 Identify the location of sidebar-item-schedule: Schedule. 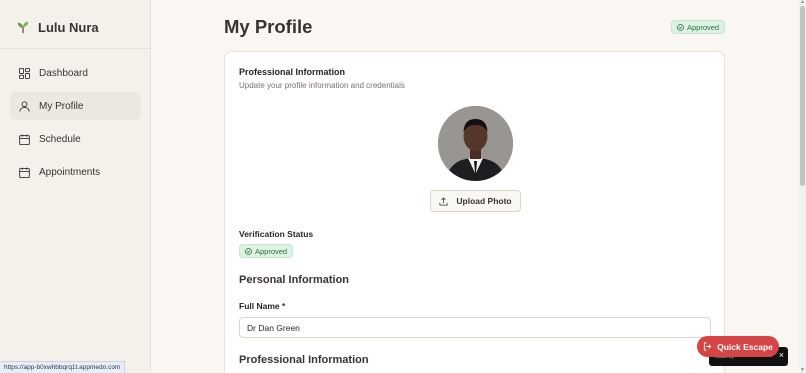
(75, 139).